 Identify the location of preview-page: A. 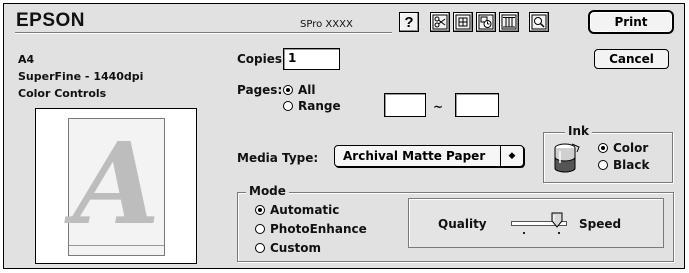
(116, 187).